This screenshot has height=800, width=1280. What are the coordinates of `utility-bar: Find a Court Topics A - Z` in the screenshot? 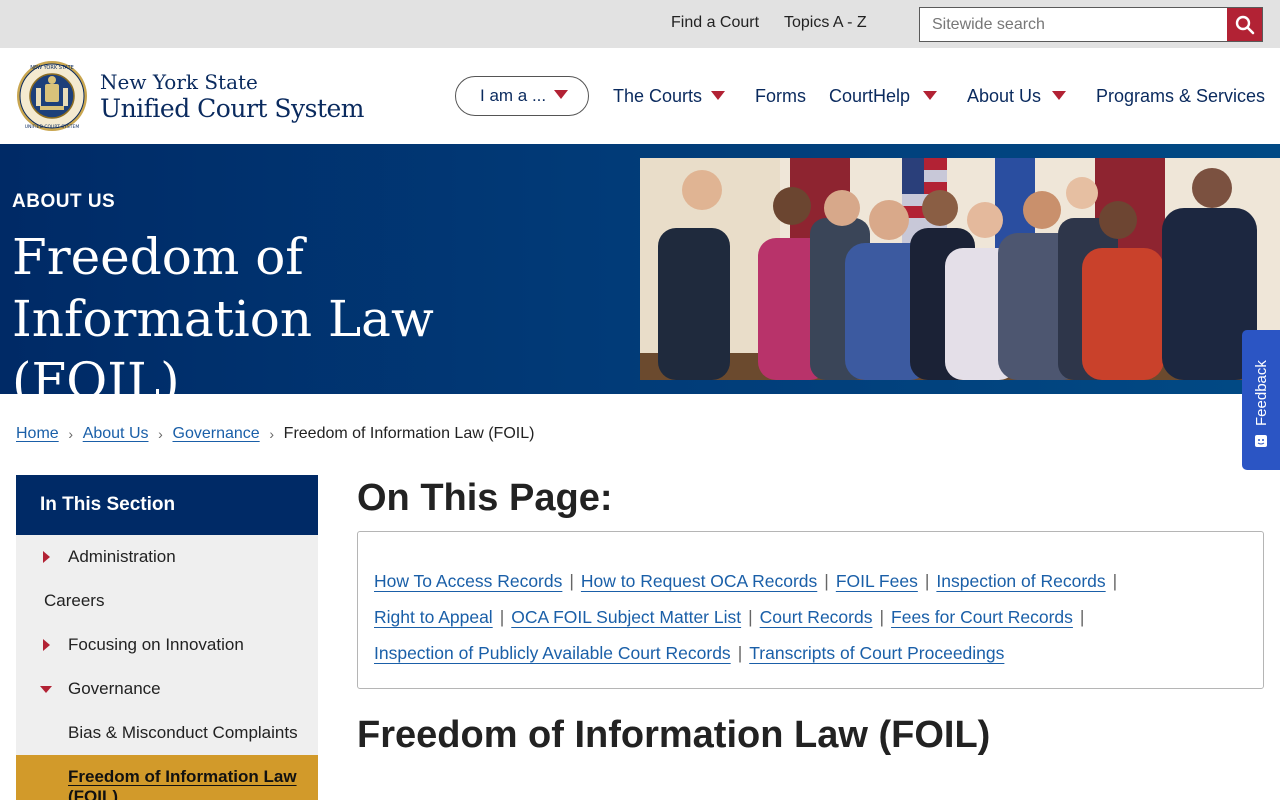 It's located at (640, 24).